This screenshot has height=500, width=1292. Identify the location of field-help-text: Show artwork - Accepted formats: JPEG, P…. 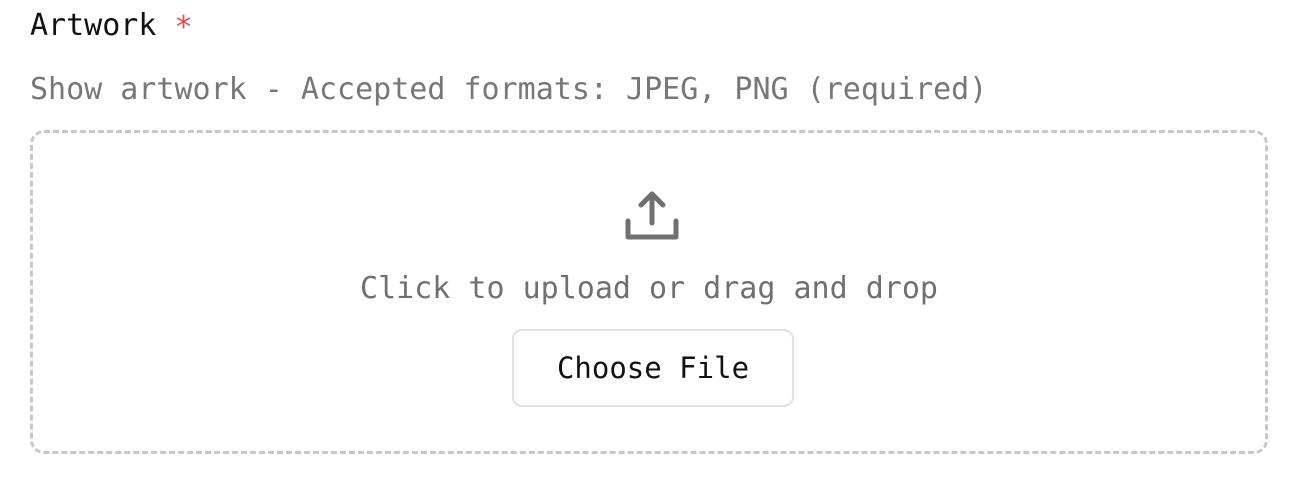
(509, 89).